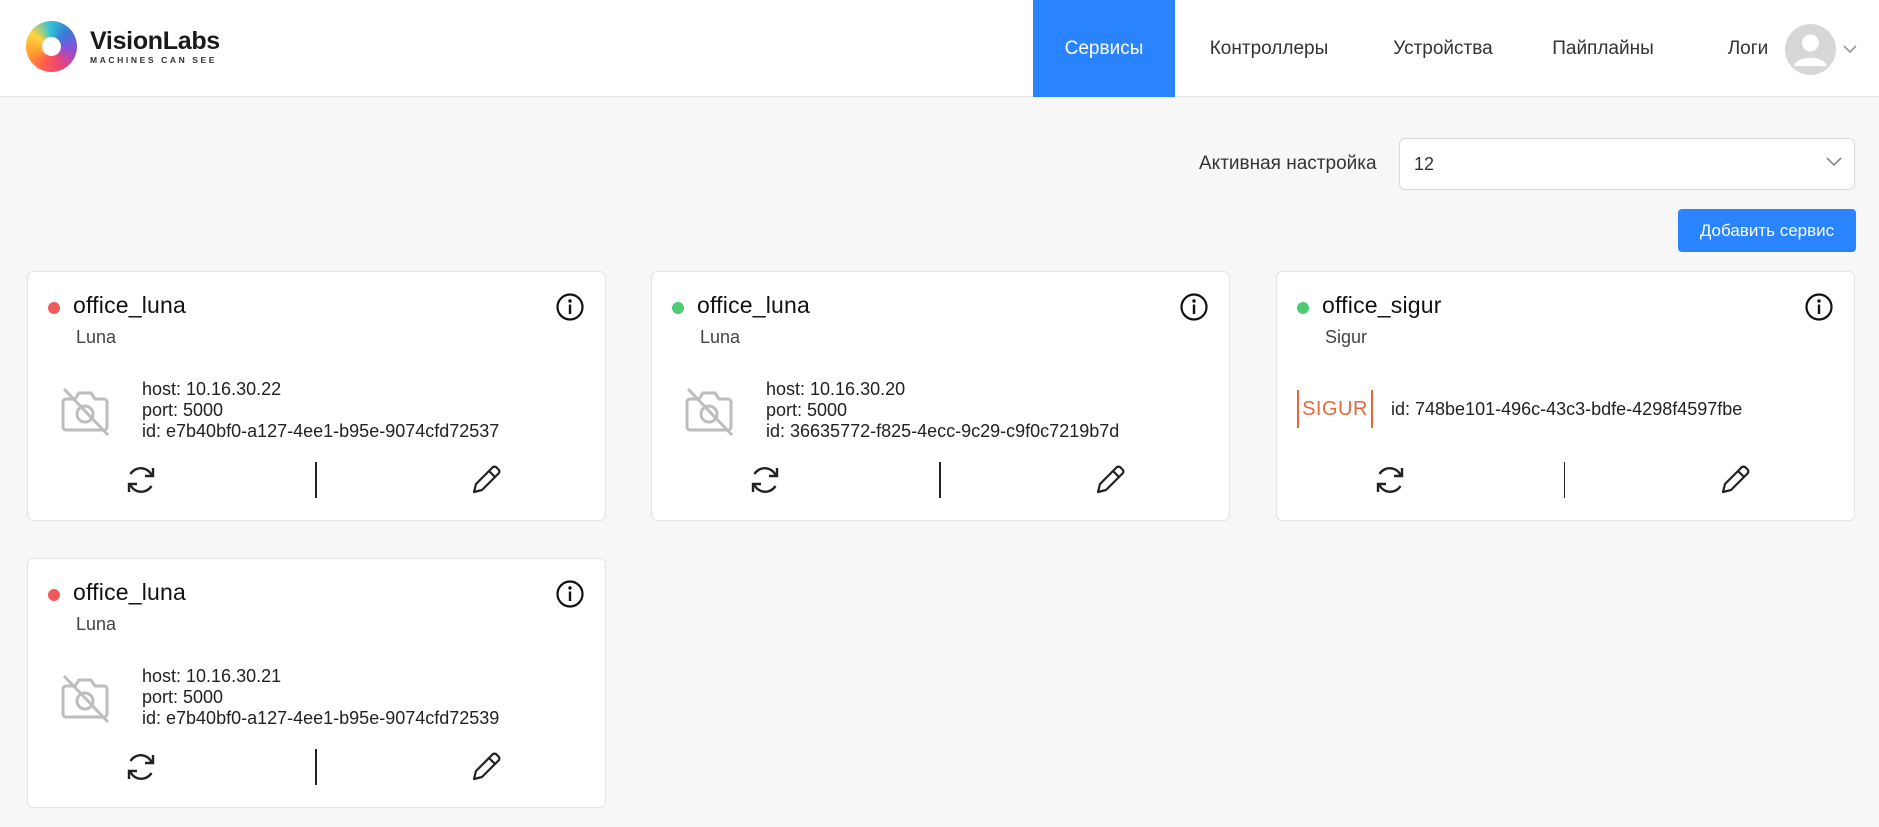 The image size is (1879, 827). I want to click on service-id: id: e7b40bf0-a127-4ee1-b95e-9074cfd72539, so click(321, 718).